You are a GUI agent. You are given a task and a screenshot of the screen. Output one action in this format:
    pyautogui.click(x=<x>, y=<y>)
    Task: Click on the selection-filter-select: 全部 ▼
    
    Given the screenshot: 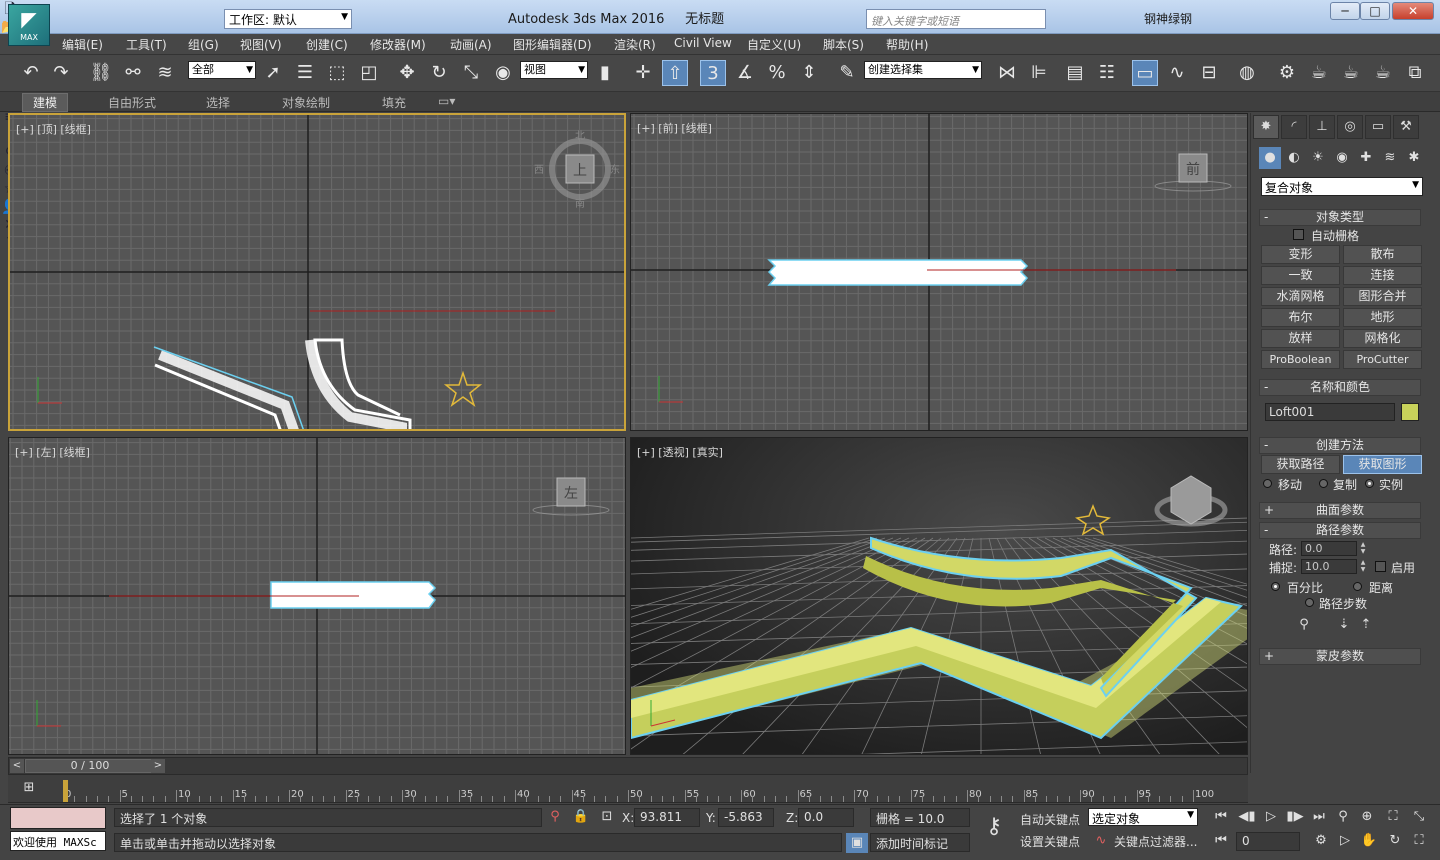 What is the action you would take?
    pyautogui.click(x=222, y=70)
    